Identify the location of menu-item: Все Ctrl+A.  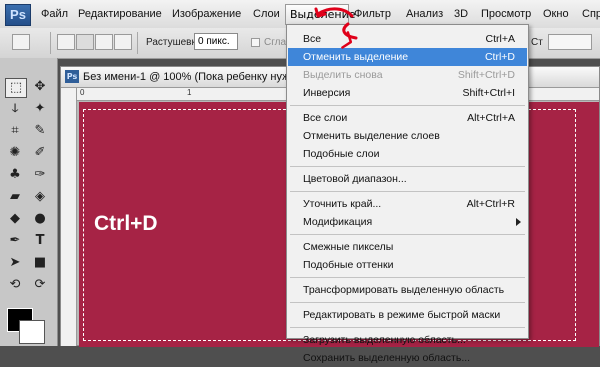
(407, 39).